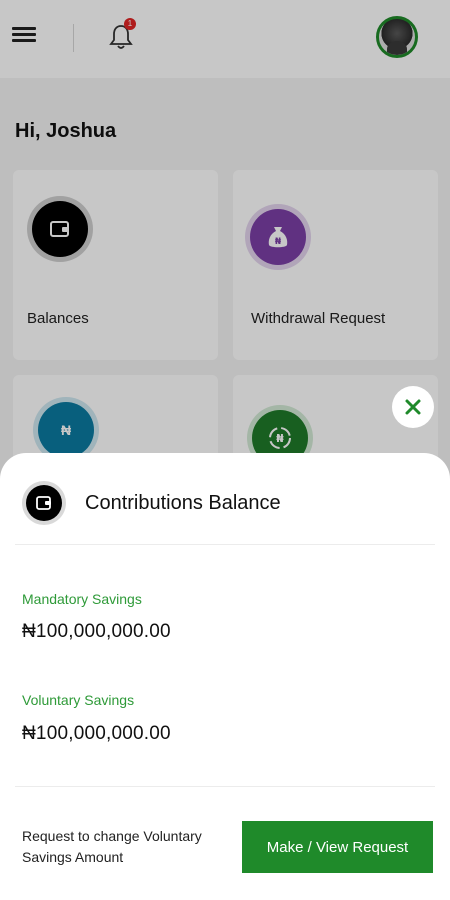 This screenshot has height=900, width=450. Describe the element at coordinates (96, 631) in the screenshot. I see `mandatory-savings-value: ₦100,000,000.00` at that location.